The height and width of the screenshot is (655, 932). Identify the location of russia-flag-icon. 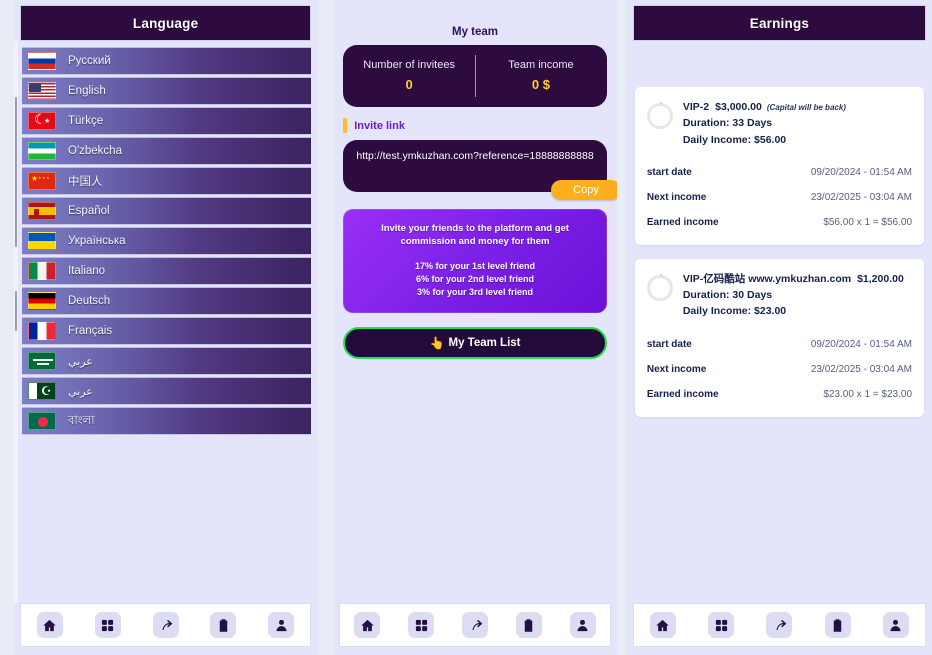
(42, 61).